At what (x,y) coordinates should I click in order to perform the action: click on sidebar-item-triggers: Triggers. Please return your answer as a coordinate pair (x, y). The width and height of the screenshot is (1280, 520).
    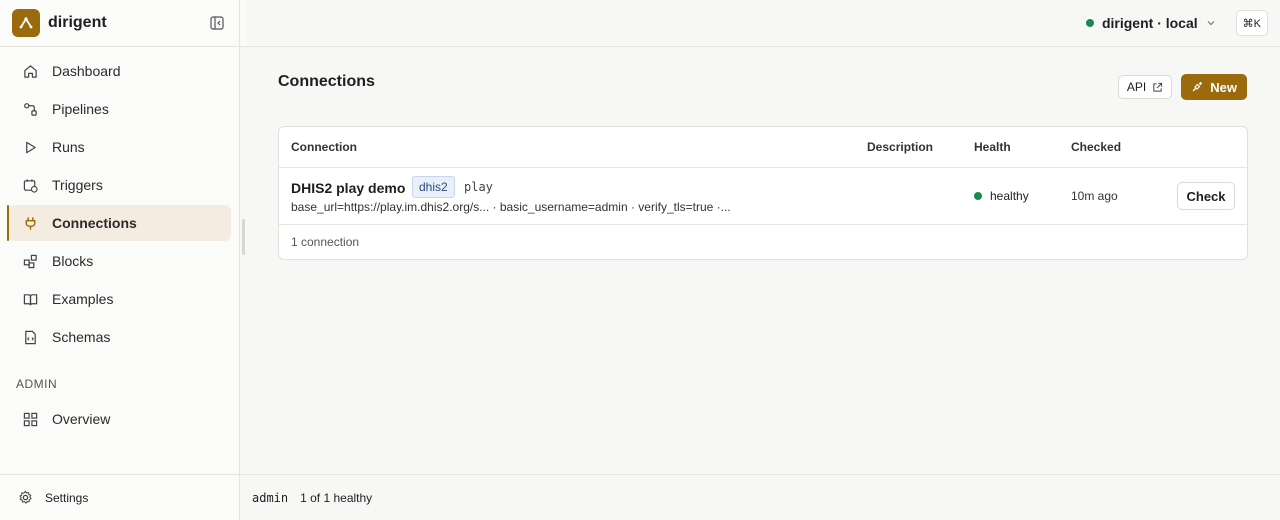
    Looking at the image, I should click on (119, 185).